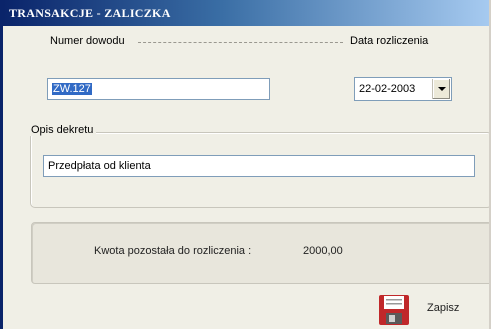 Image resolution: width=491 pixels, height=329 pixels. I want to click on document-number-label: Numer dowodu, so click(87, 41).